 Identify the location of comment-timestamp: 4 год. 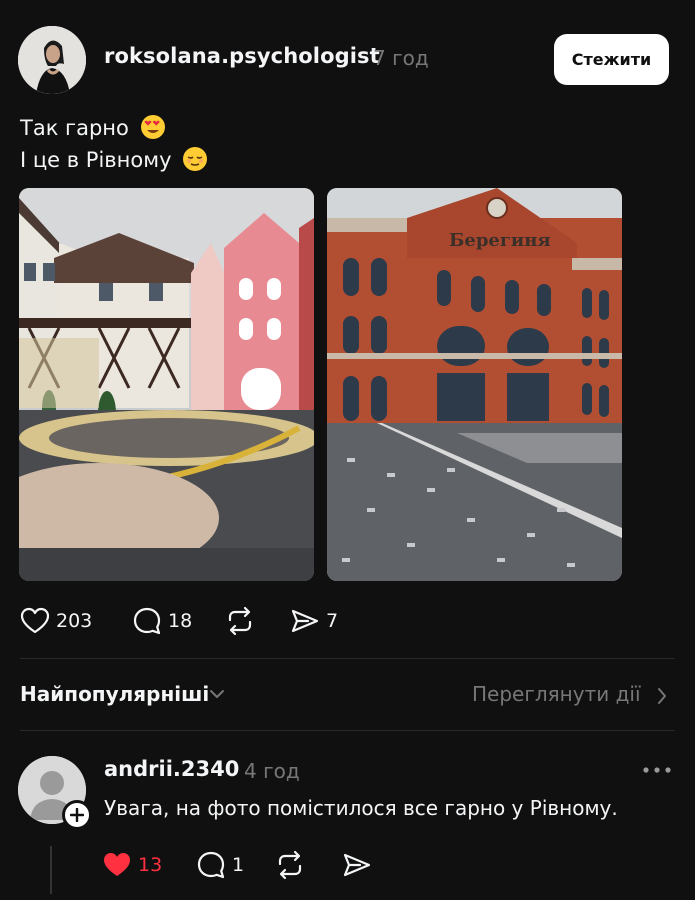
(272, 771).